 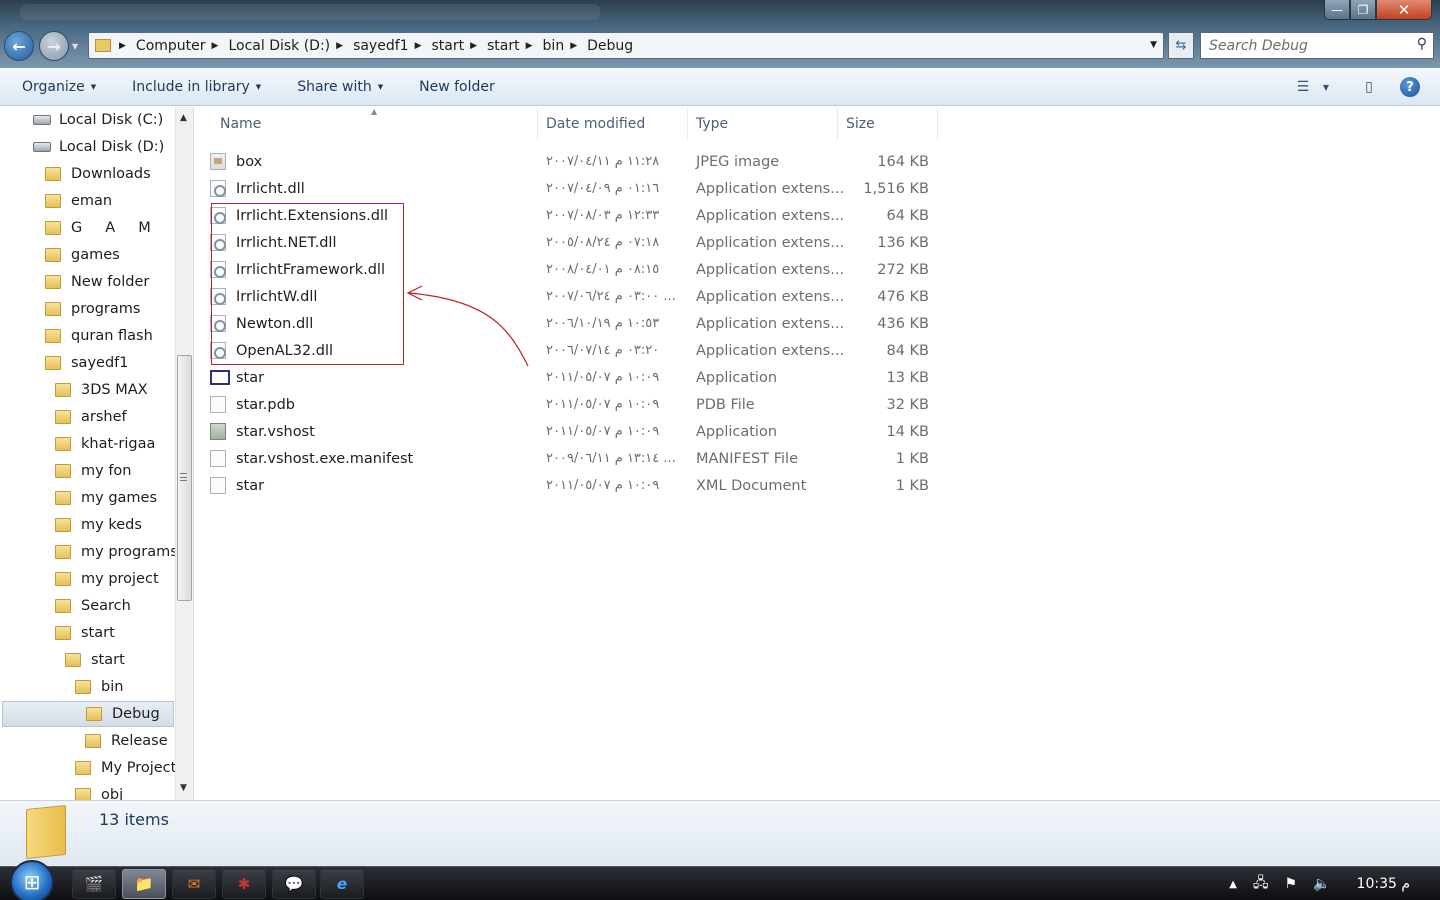 What do you see at coordinates (183, 118) in the screenshot?
I see `scroll-up-icon: ▲` at bounding box center [183, 118].